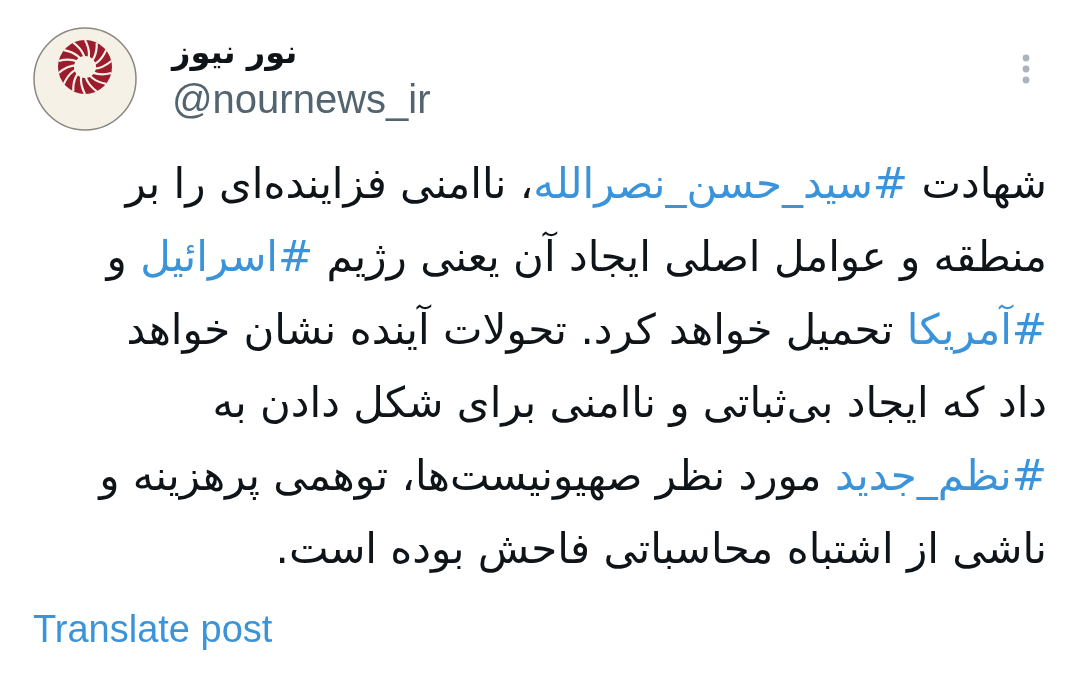  Describe the element at coordinates (227, 256) in the screenshot. I see `hashtag-link: #اسرائیل` at that location.